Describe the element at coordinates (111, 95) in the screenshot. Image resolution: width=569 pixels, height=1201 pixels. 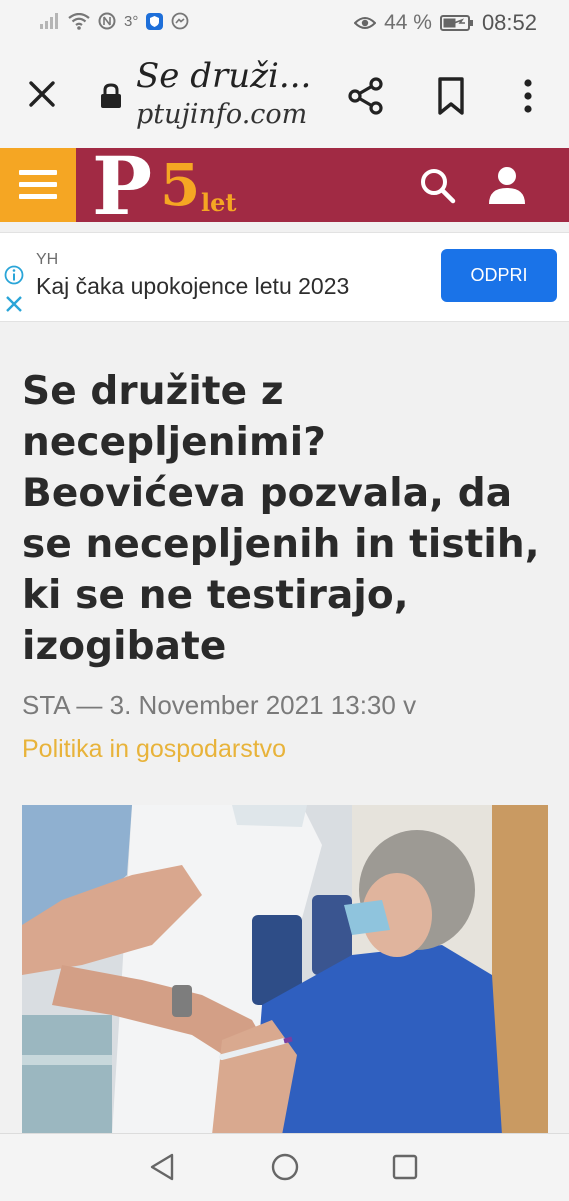
I see `lock-icon` at that location.